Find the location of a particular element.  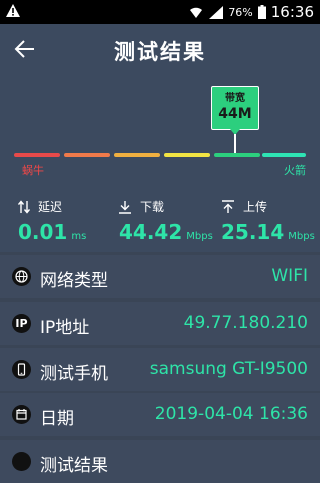

latency-value: 0.01 ms is located at coordinates (52, 232).